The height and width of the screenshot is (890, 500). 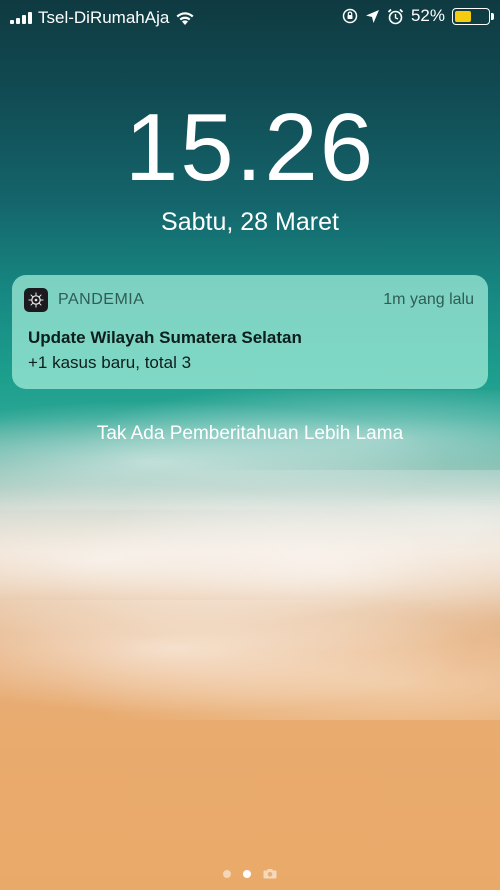 I want to click on page-dot-widgets, so click(x=227, y=873).